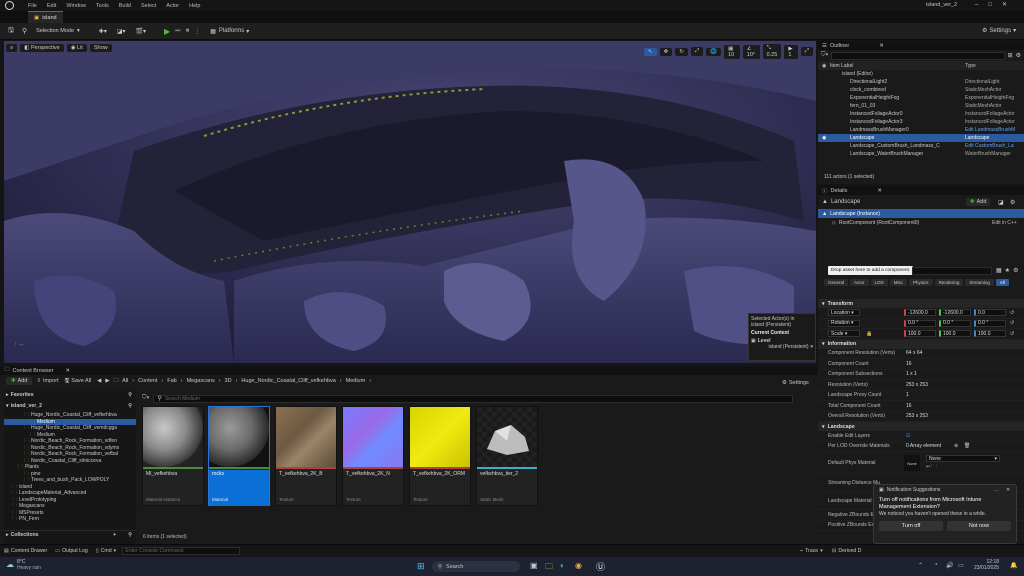 The width and height of the screenshot is (1024, 576). I want to click on not-now-button: Not now, so click(979, 526).